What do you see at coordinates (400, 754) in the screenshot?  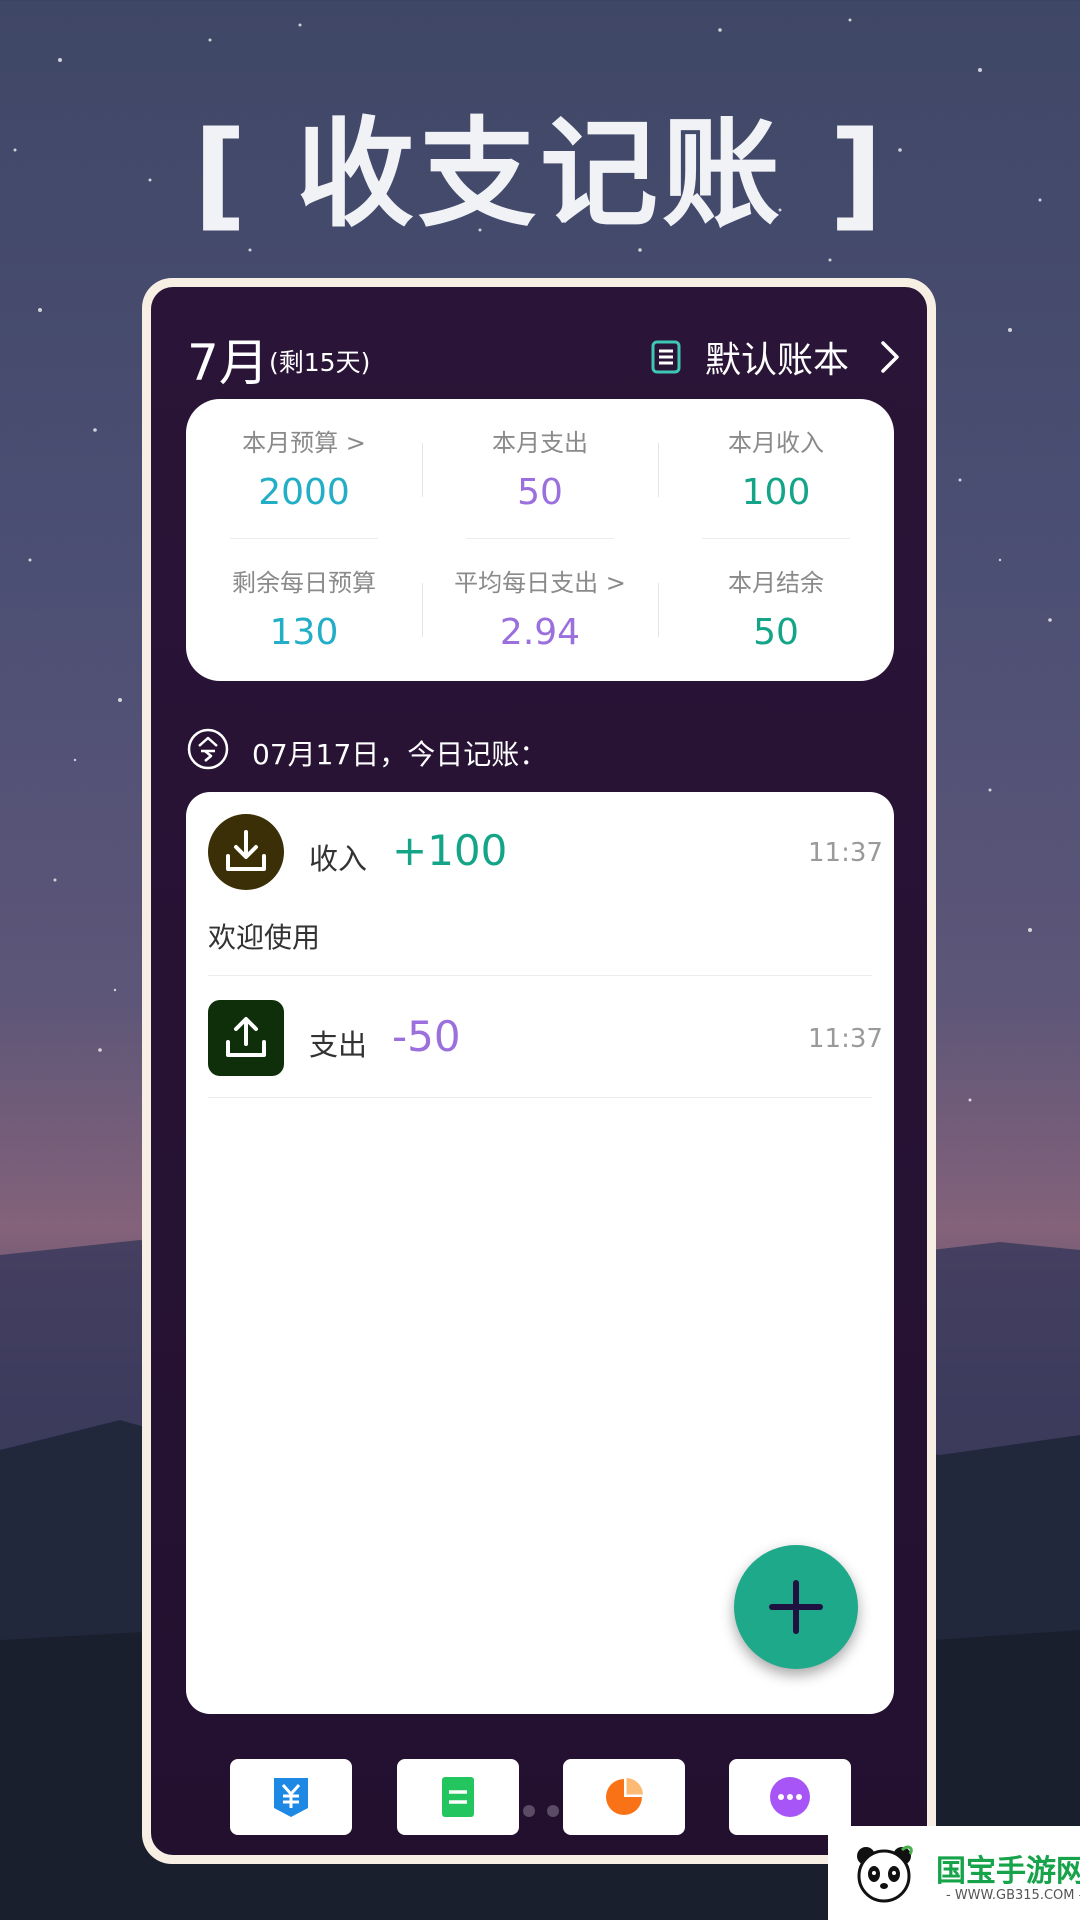 I see `today-records-label: 07月17日，今日记账：` at bounding box center [400, 754].